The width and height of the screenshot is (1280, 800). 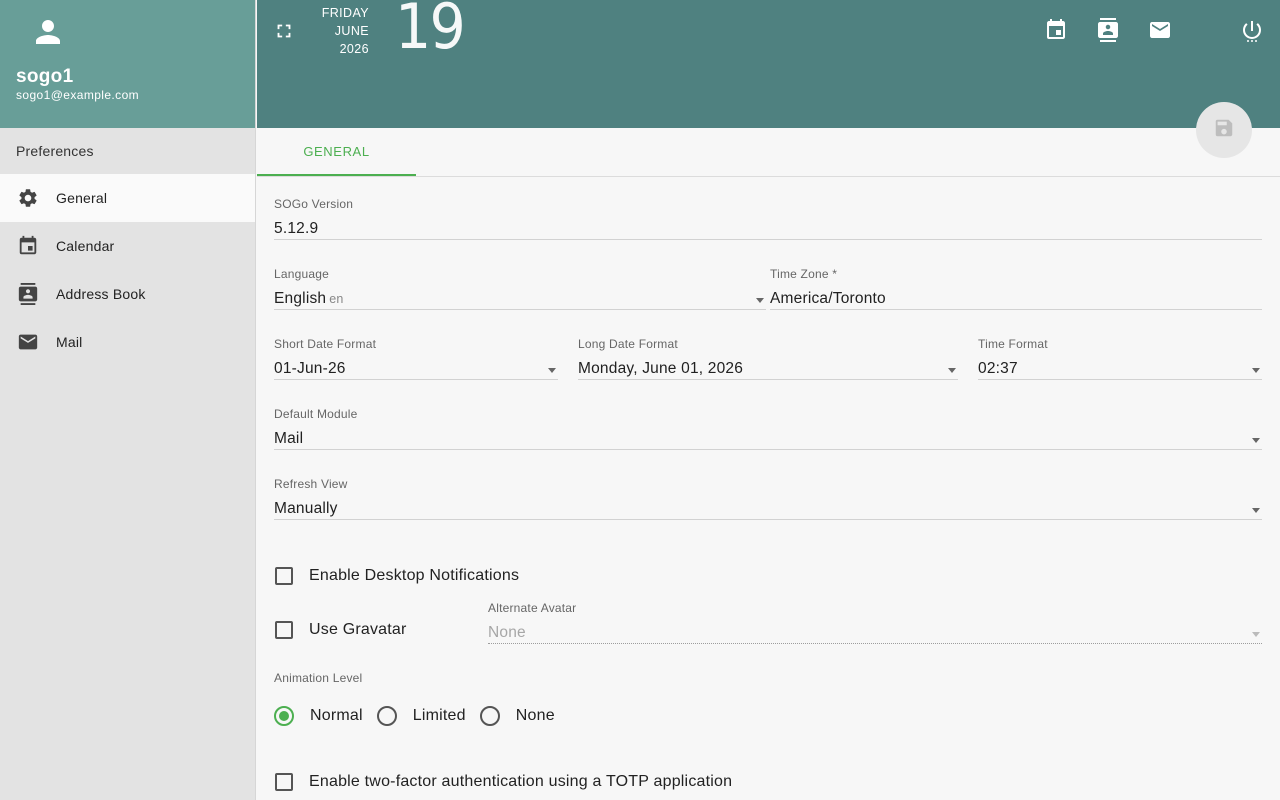 What do you see at coordinates (336, 152) in the screenshot?
I see `tab-general: GENERAL` at bounding box center [336, 152].